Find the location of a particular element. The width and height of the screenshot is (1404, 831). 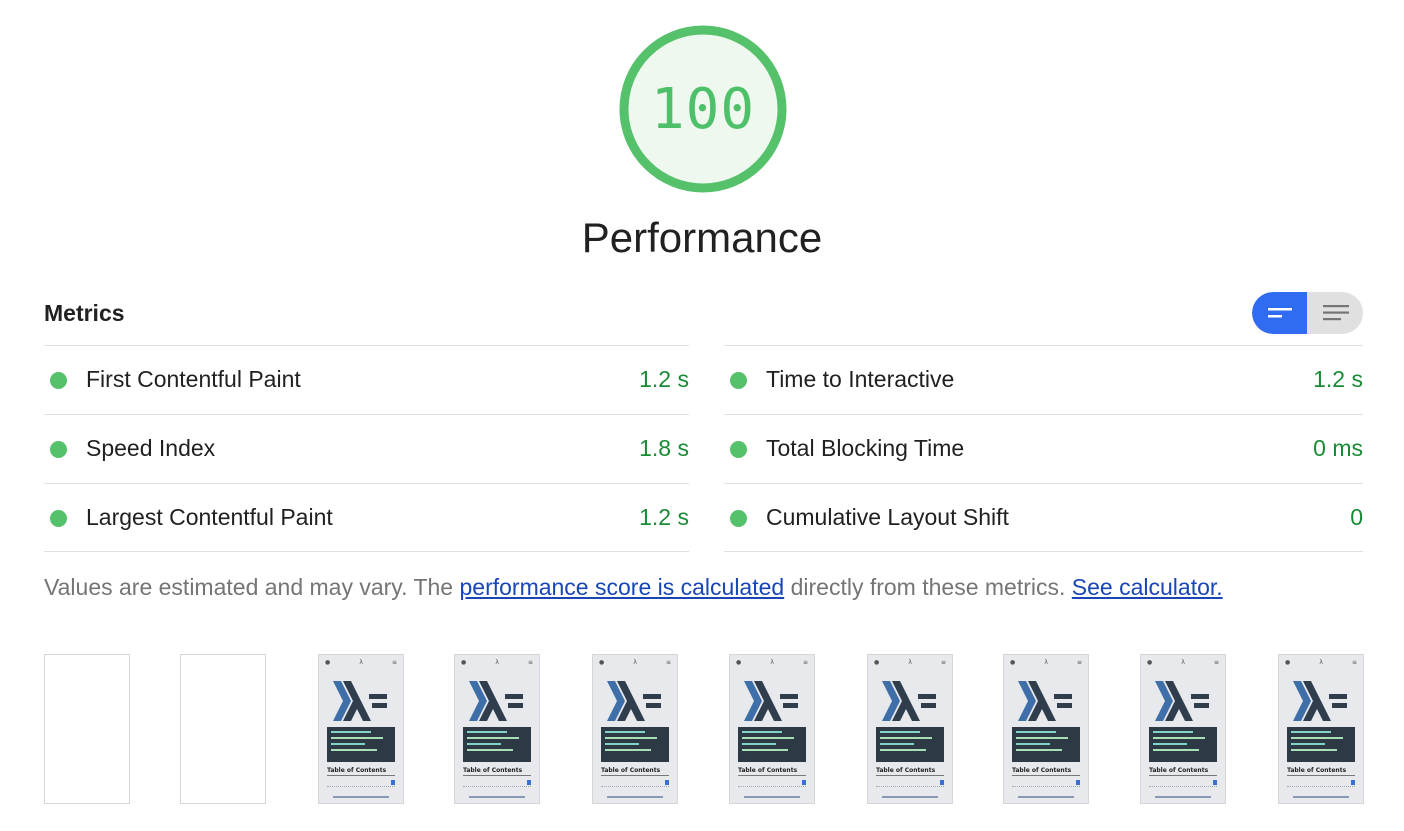

metric-time-to-interactive: Time to Interactive 1.2 s is located at coordinates (1043, 379).